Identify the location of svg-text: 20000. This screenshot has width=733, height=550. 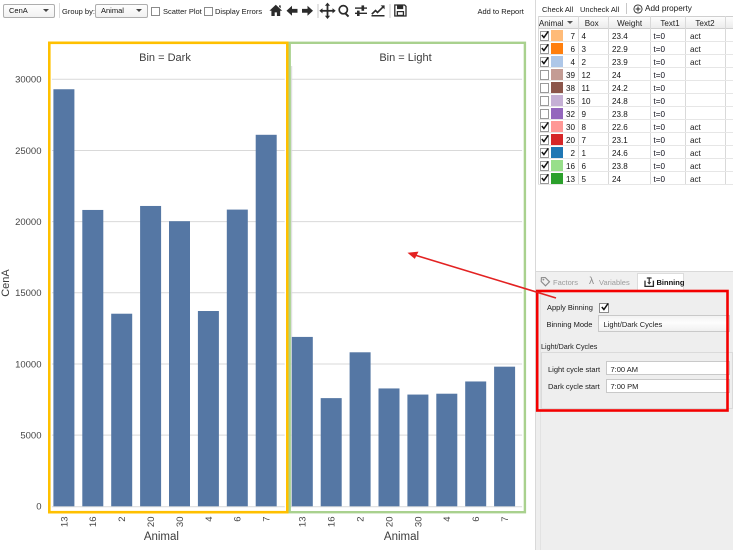
(28, 222).